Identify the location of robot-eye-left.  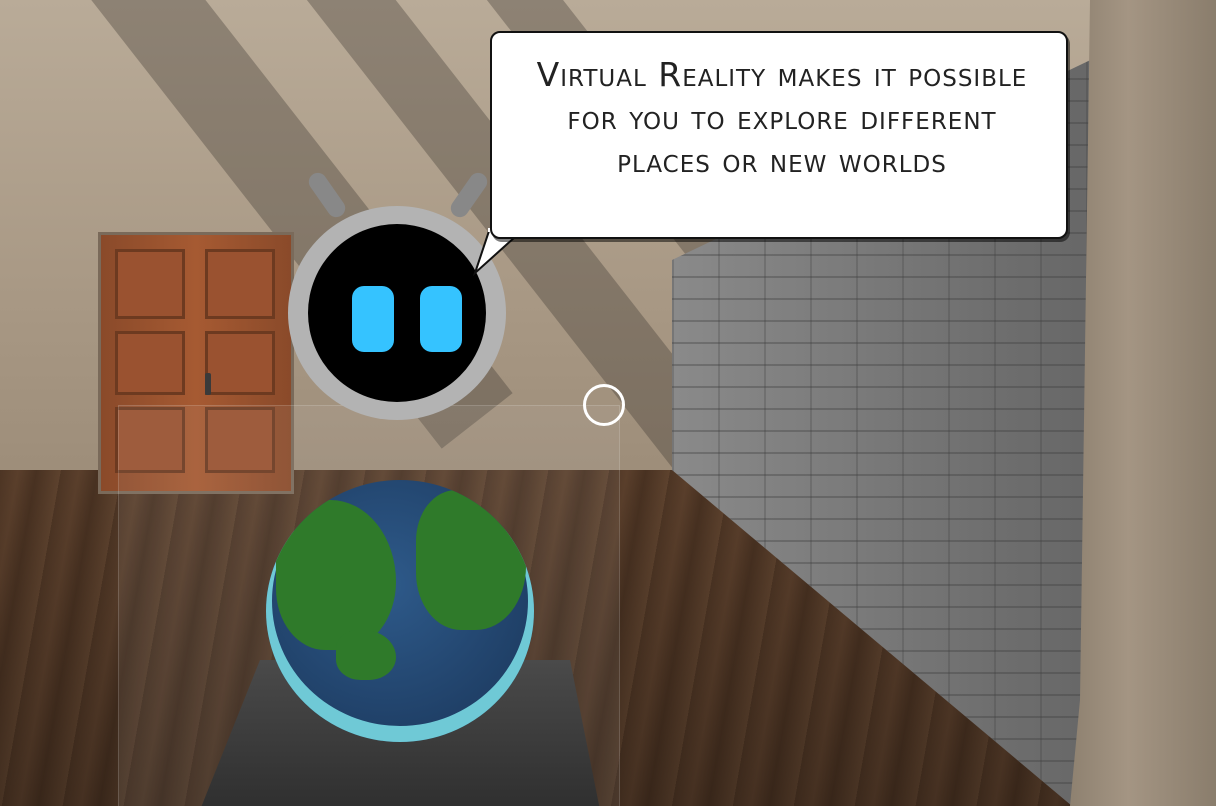
(373, 319).